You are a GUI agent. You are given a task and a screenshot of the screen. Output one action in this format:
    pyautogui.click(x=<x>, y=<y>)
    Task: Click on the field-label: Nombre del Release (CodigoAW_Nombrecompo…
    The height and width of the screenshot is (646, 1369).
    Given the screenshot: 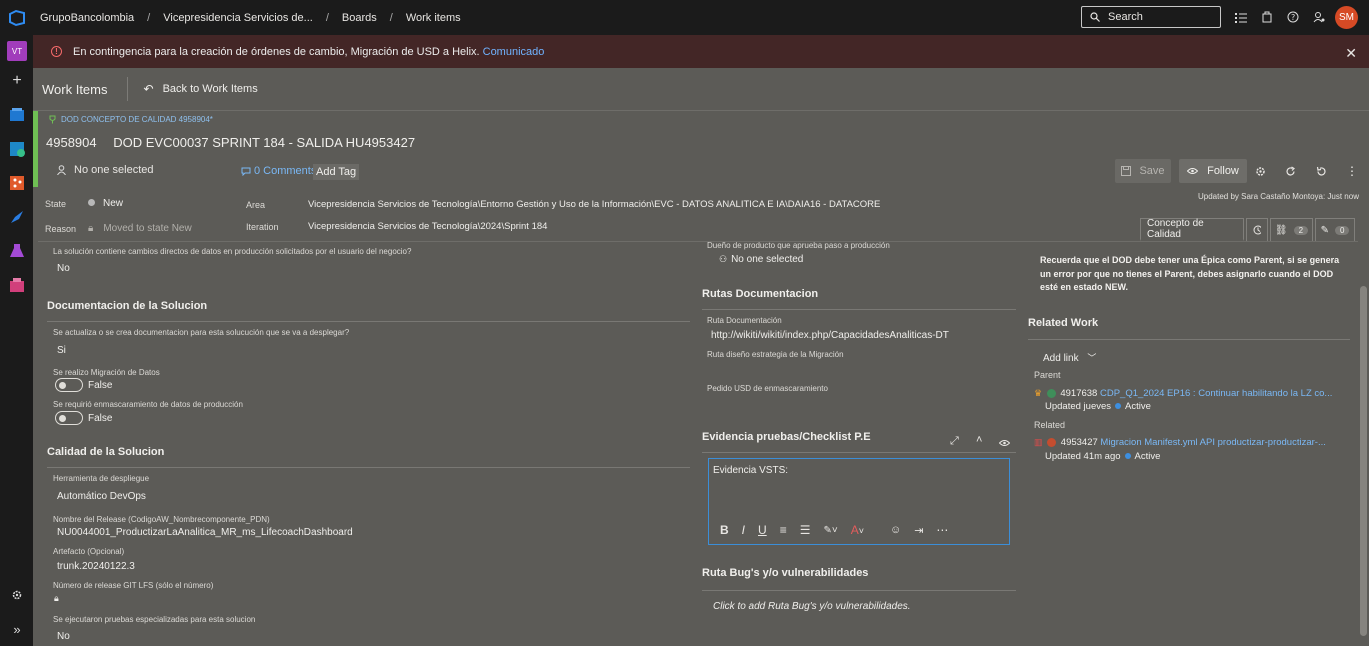 What is the action you would take?
    pyautogui.click(x=161, y=519)
    